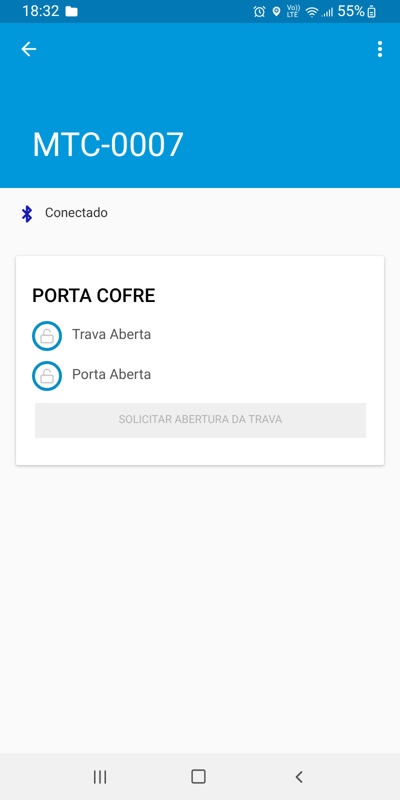  Describe the element at coordinates (276, 11) in the screenshot. I see `location-icon` at that location.